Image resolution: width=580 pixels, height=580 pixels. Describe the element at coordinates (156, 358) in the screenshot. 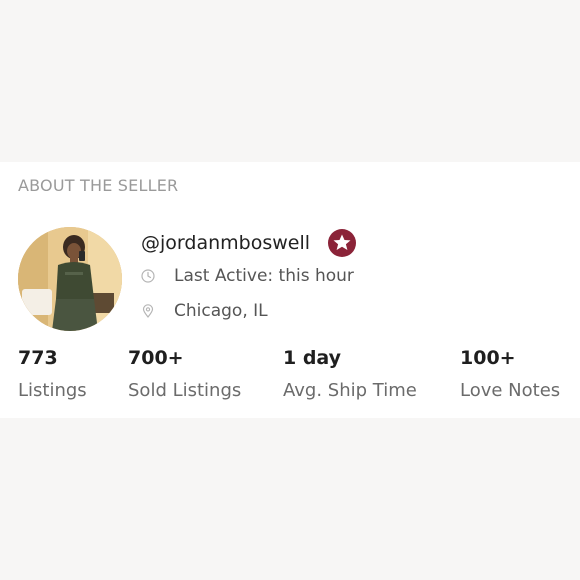

I see `stat-value: 700+` at that location.